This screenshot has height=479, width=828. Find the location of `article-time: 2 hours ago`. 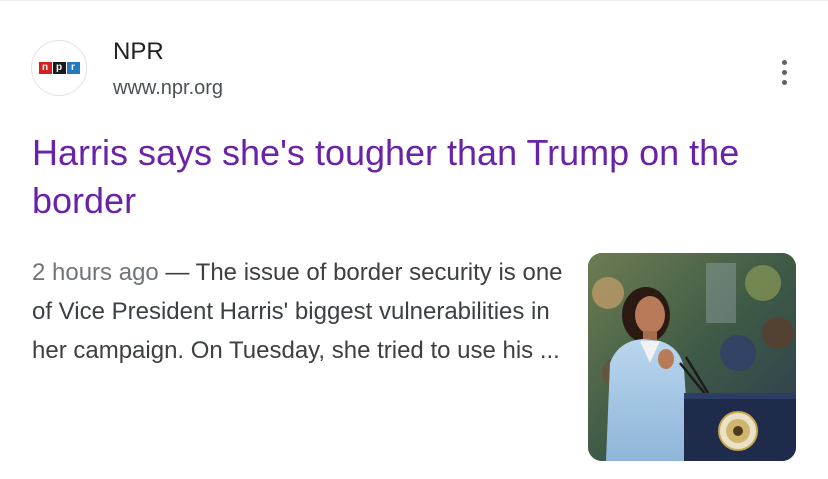

article-time: 2 hours ago is located at coordinates (95, 272).